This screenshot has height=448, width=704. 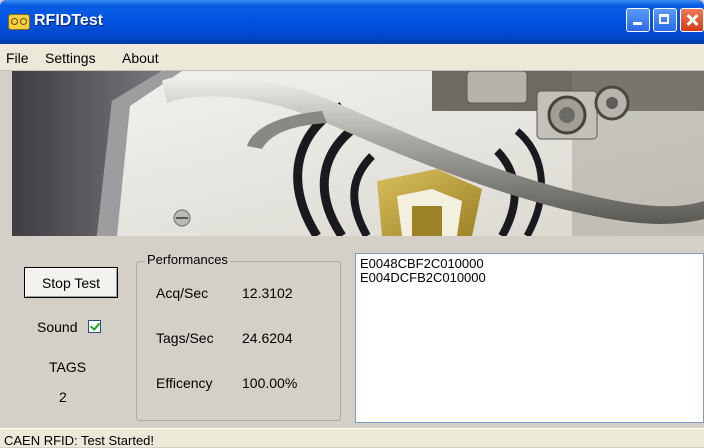 I want to click on acq-sec-value: 12.3102, so click(x=267, y=293).